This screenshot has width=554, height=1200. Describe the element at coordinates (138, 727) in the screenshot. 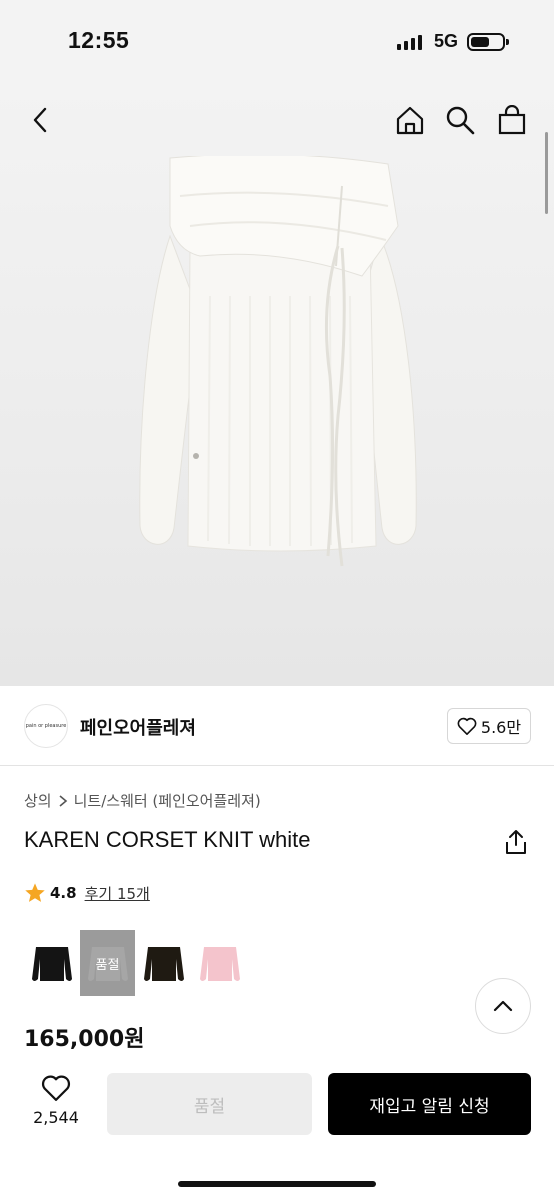

I see `brand-name: 페인오어플레져` at that location.